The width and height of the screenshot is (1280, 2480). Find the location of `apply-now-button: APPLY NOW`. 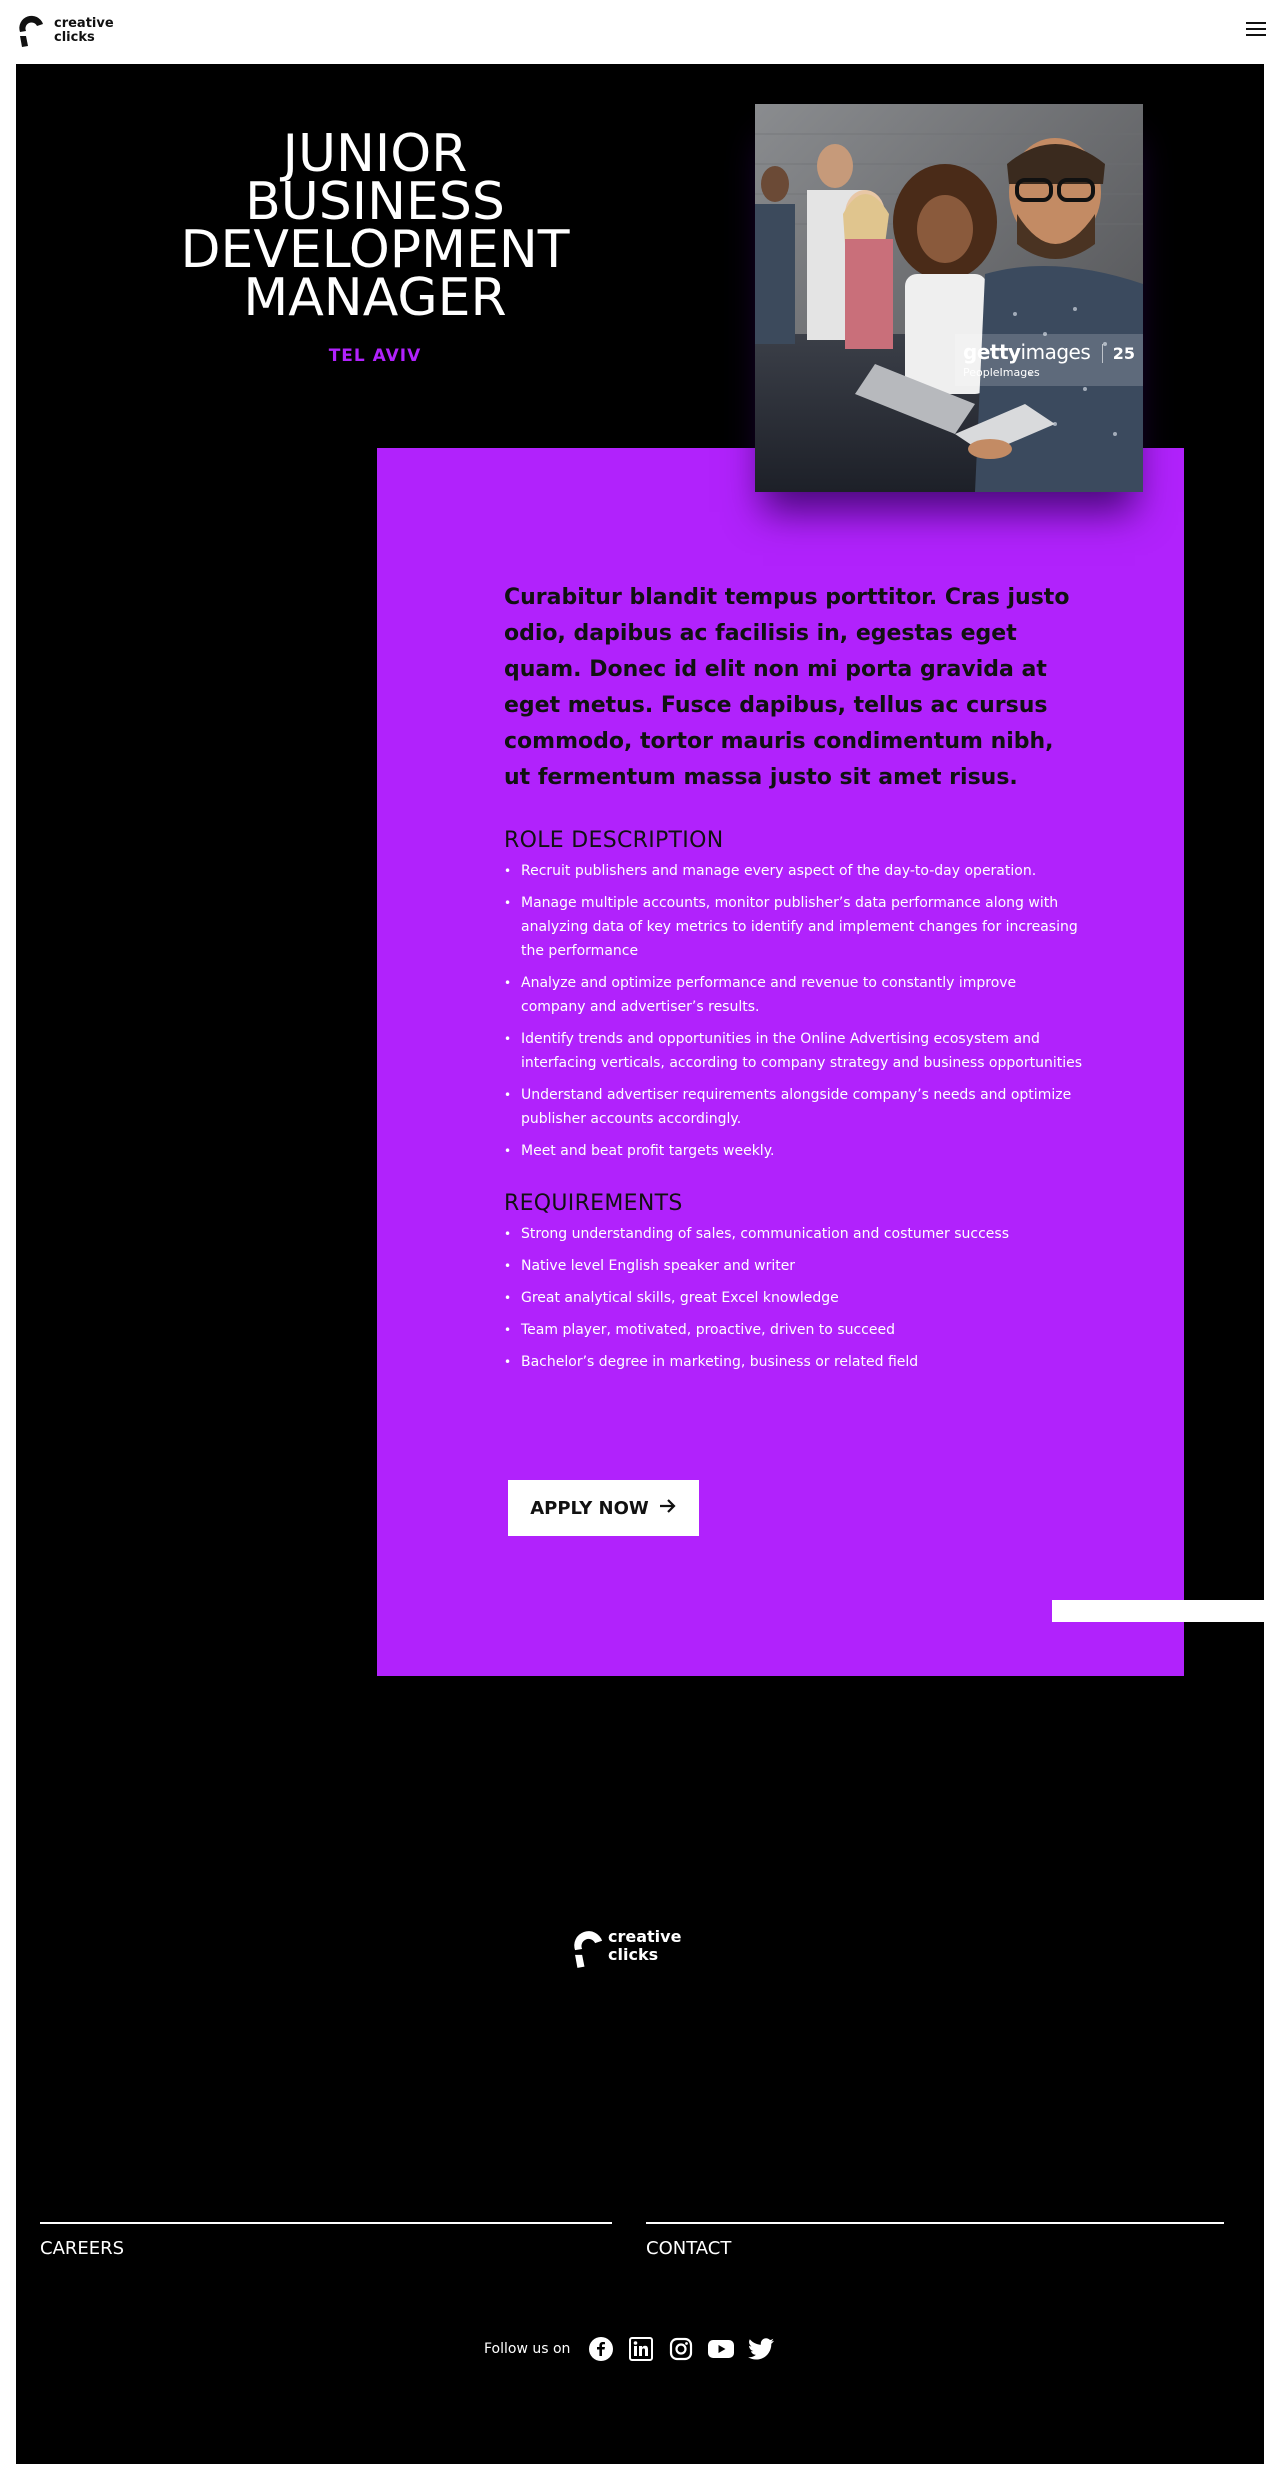

apply-now-button: APPLY NOW is located at coordinates (603, 1508).